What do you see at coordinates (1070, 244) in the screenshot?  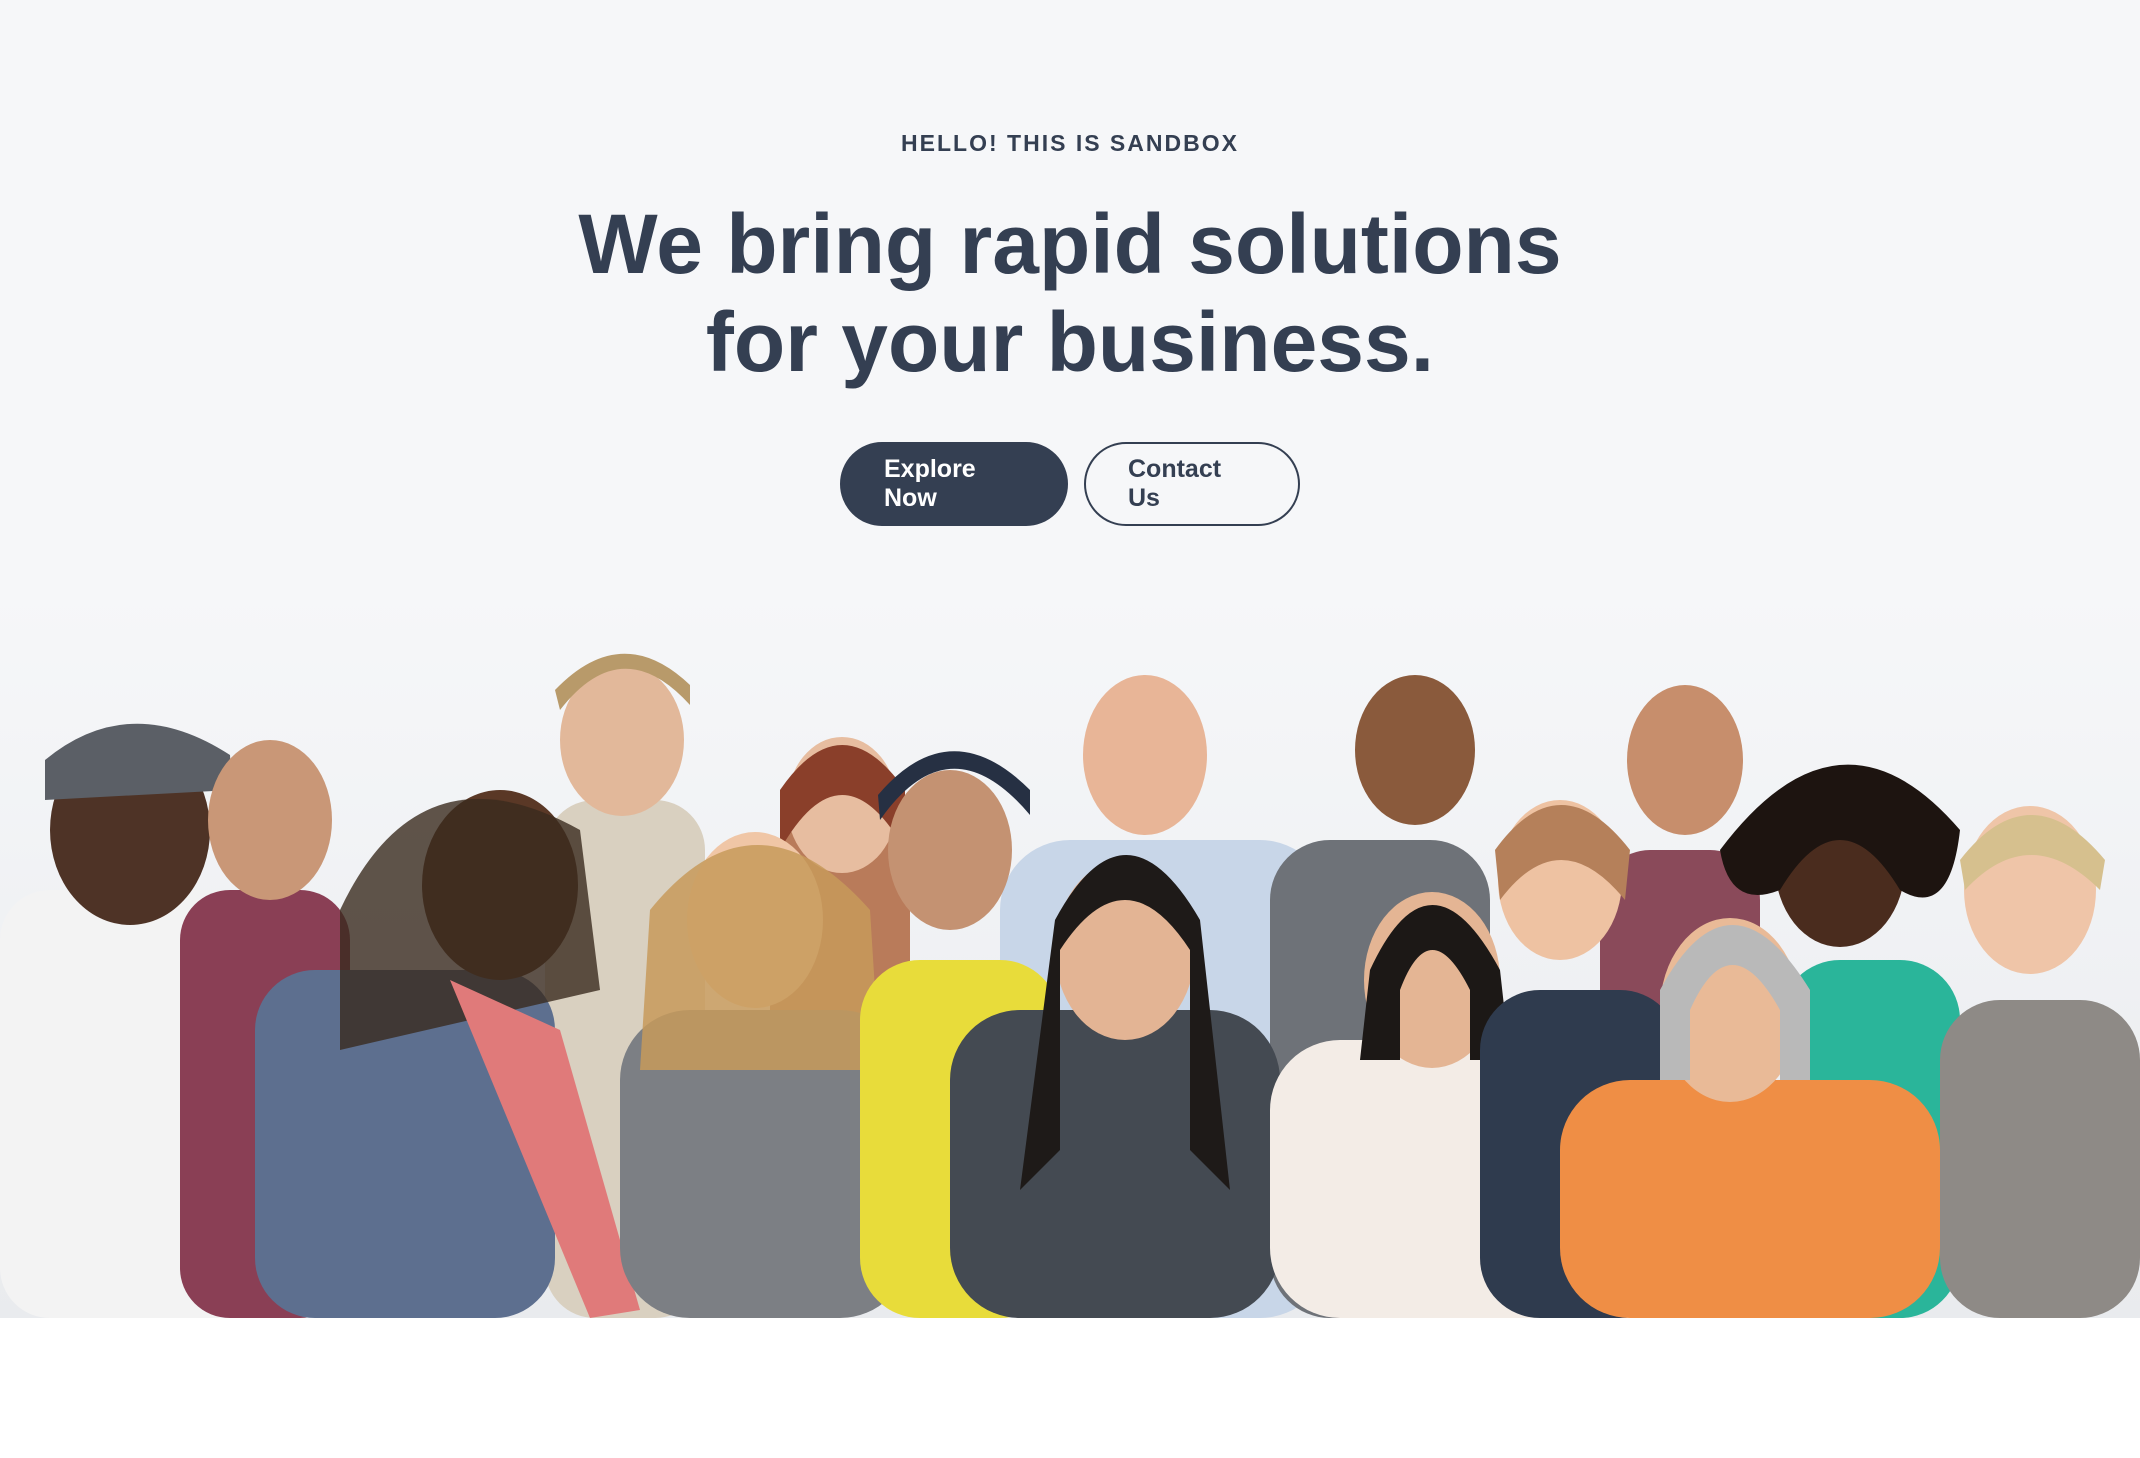 I see `hero-headline-line1: We bring rapid solutions` at bounding box center [1070, 244].